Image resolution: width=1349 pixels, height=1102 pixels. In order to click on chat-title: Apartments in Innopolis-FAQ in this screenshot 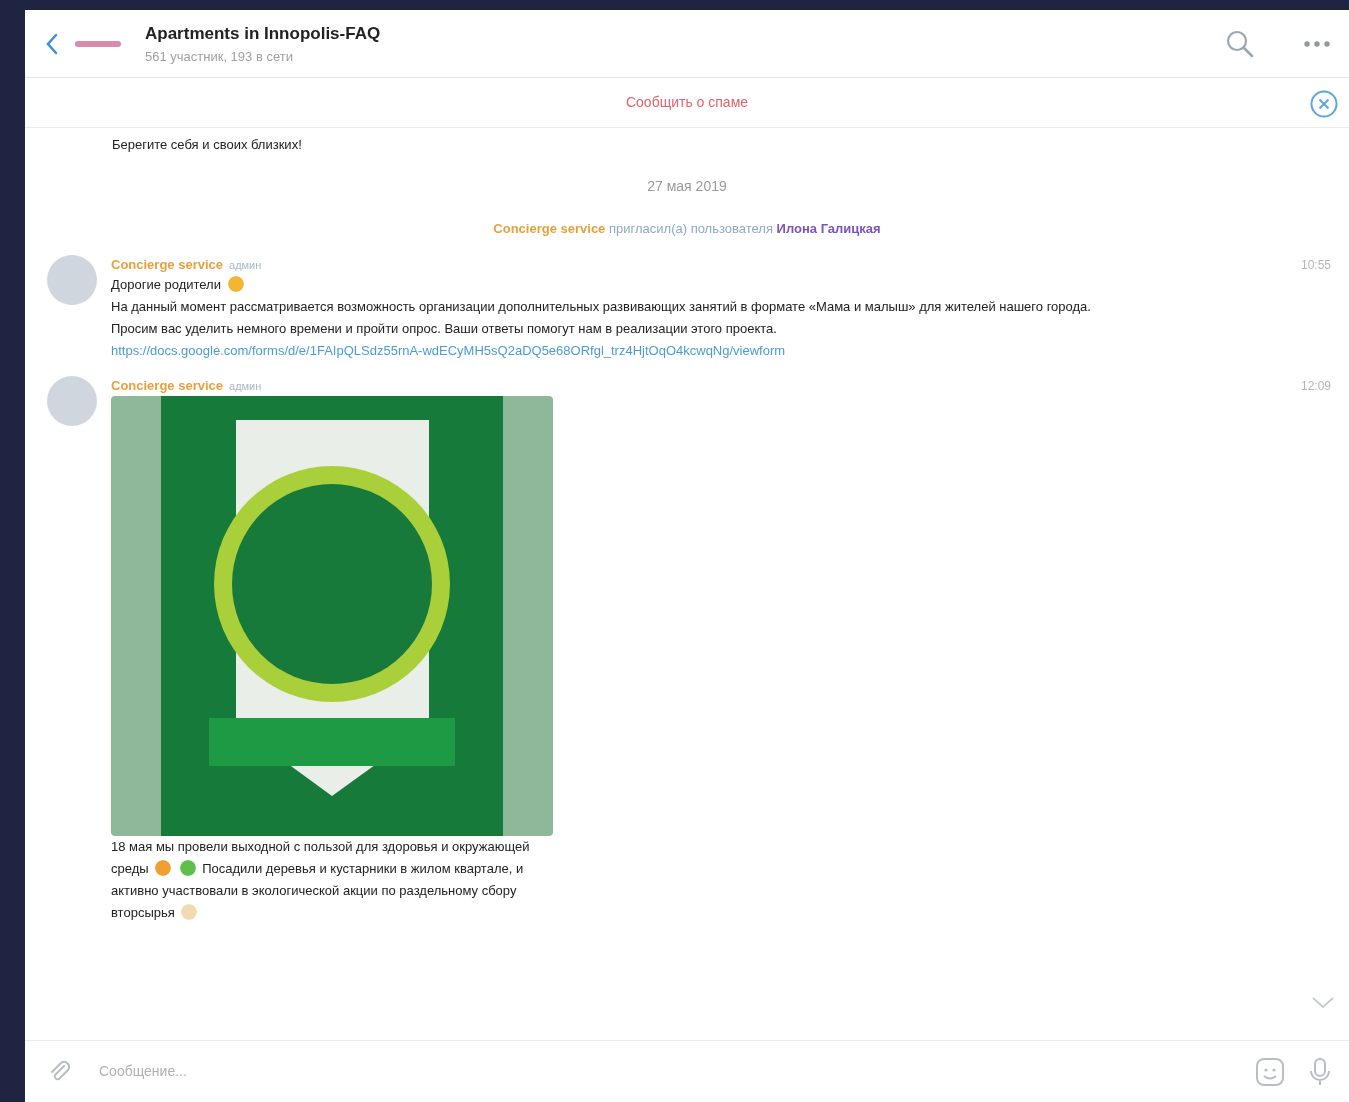, I will do `click(263, 34)`.